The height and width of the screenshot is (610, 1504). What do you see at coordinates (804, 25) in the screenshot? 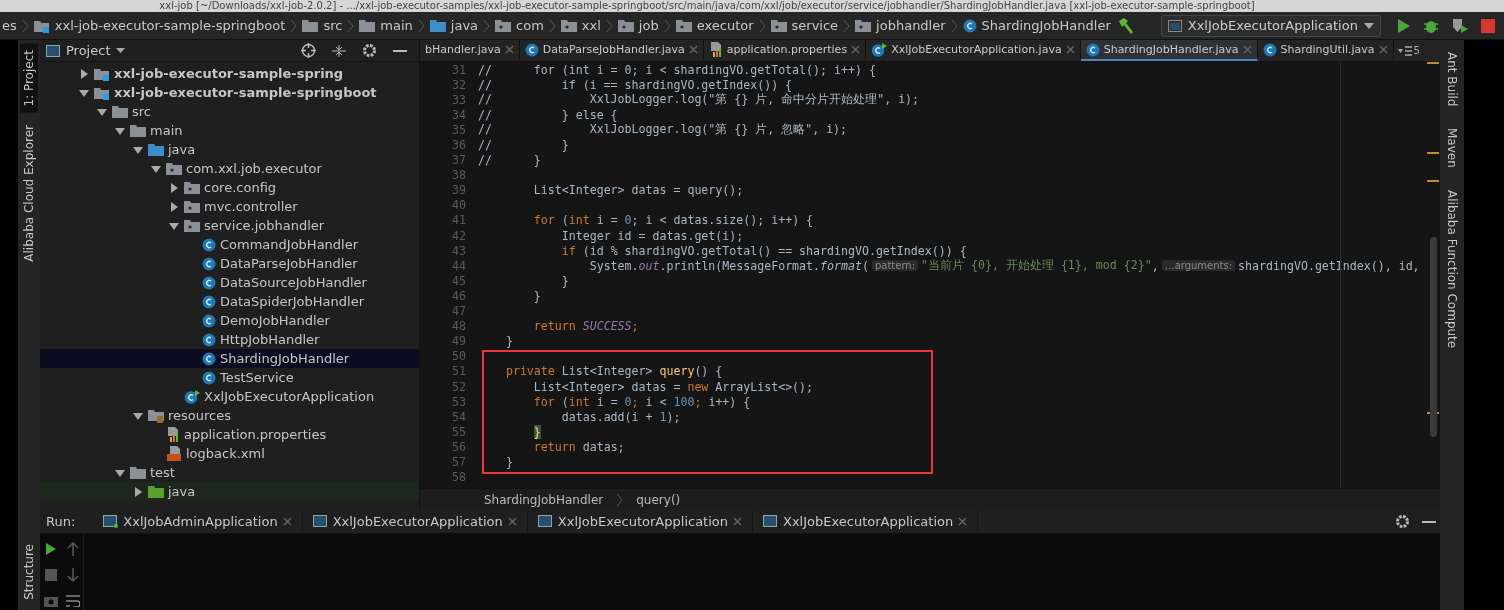
I see `breadcrumb-item: service` at bounding box center [804, 25].